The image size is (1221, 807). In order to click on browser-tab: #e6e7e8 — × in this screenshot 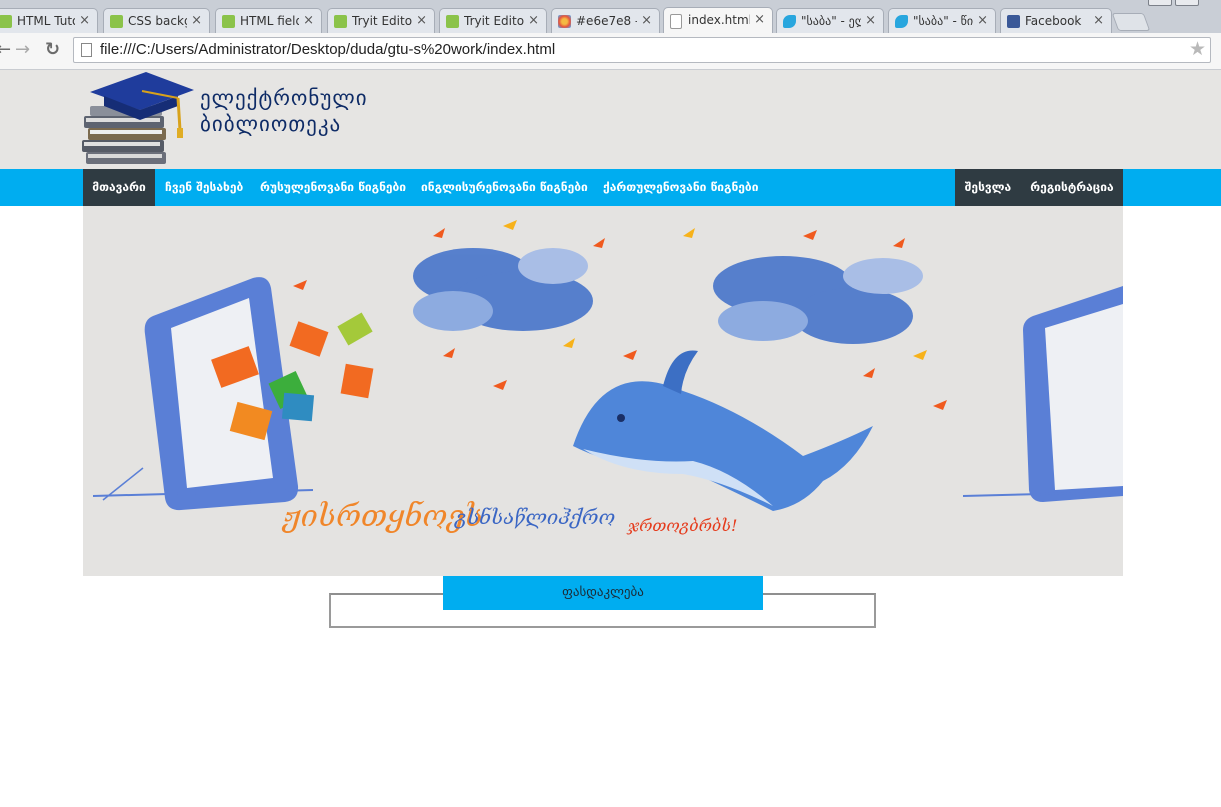, I will do `click(605, 20)`.